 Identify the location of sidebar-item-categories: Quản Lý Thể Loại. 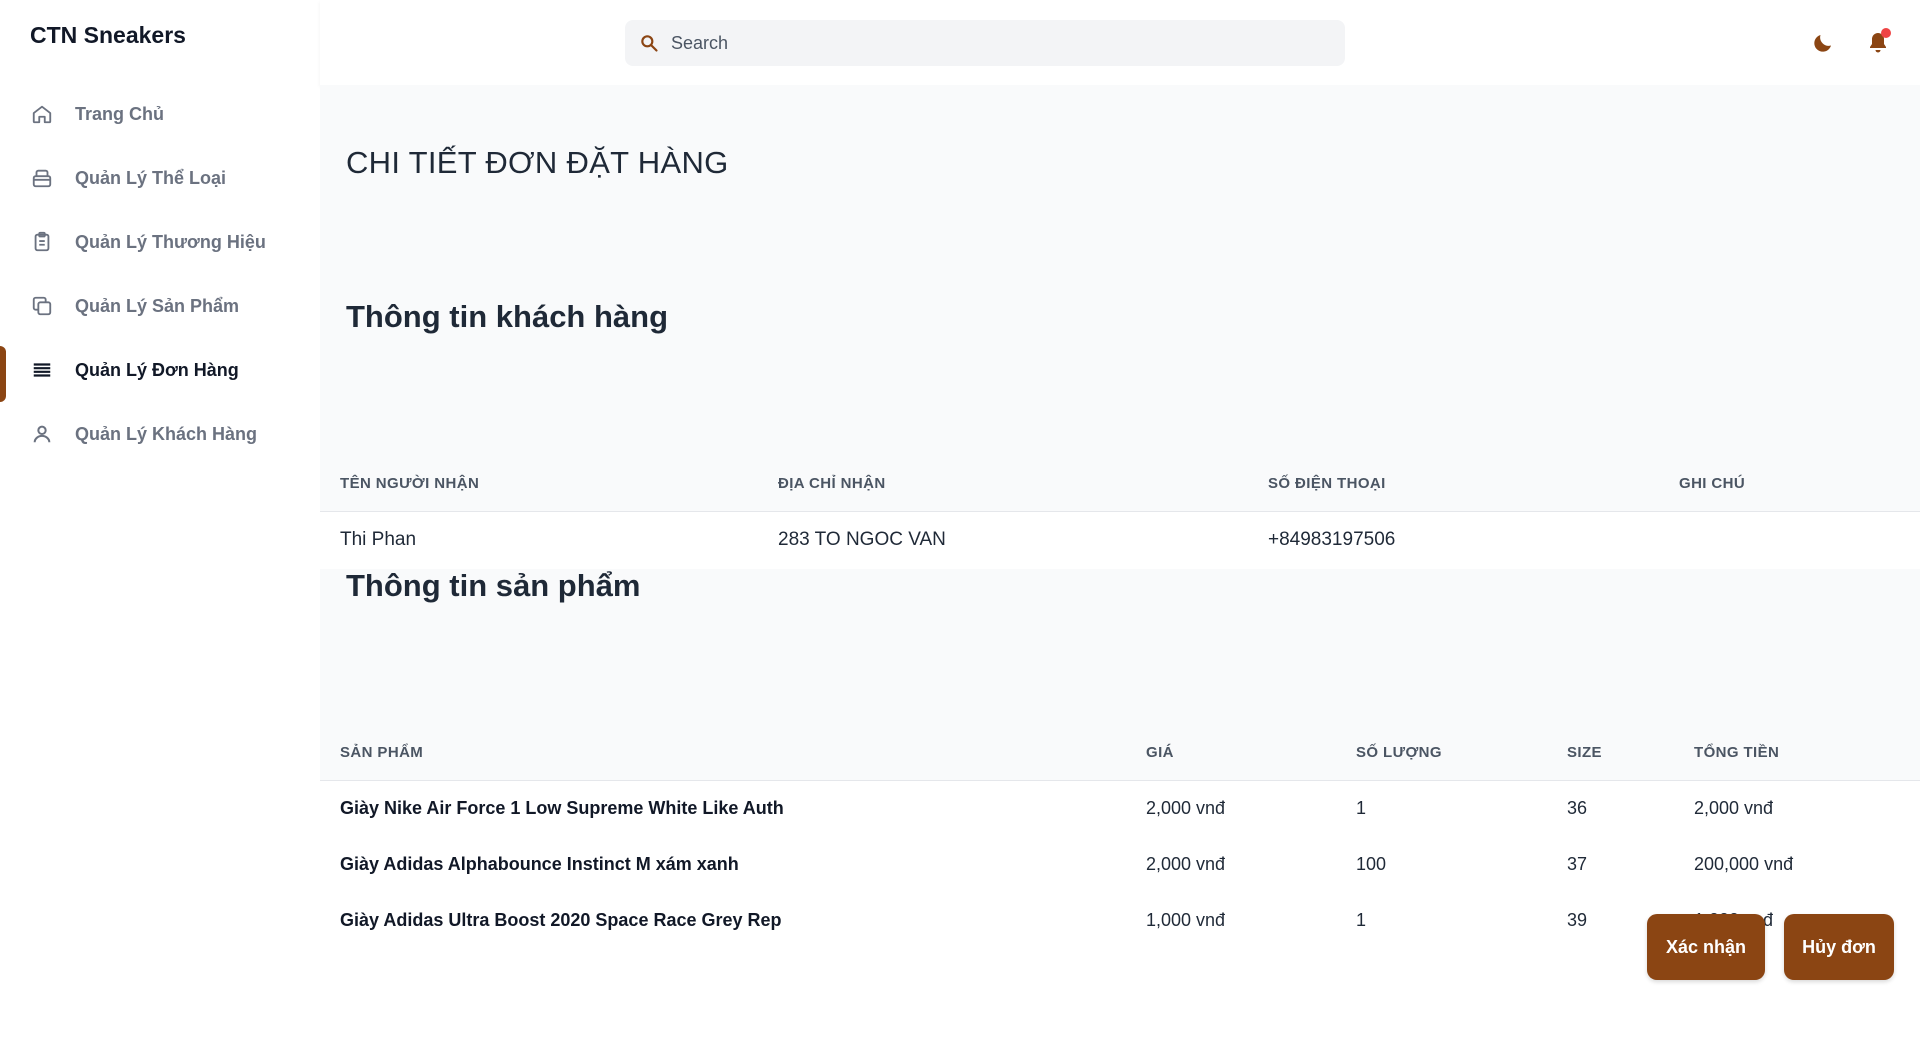
(160, 178).